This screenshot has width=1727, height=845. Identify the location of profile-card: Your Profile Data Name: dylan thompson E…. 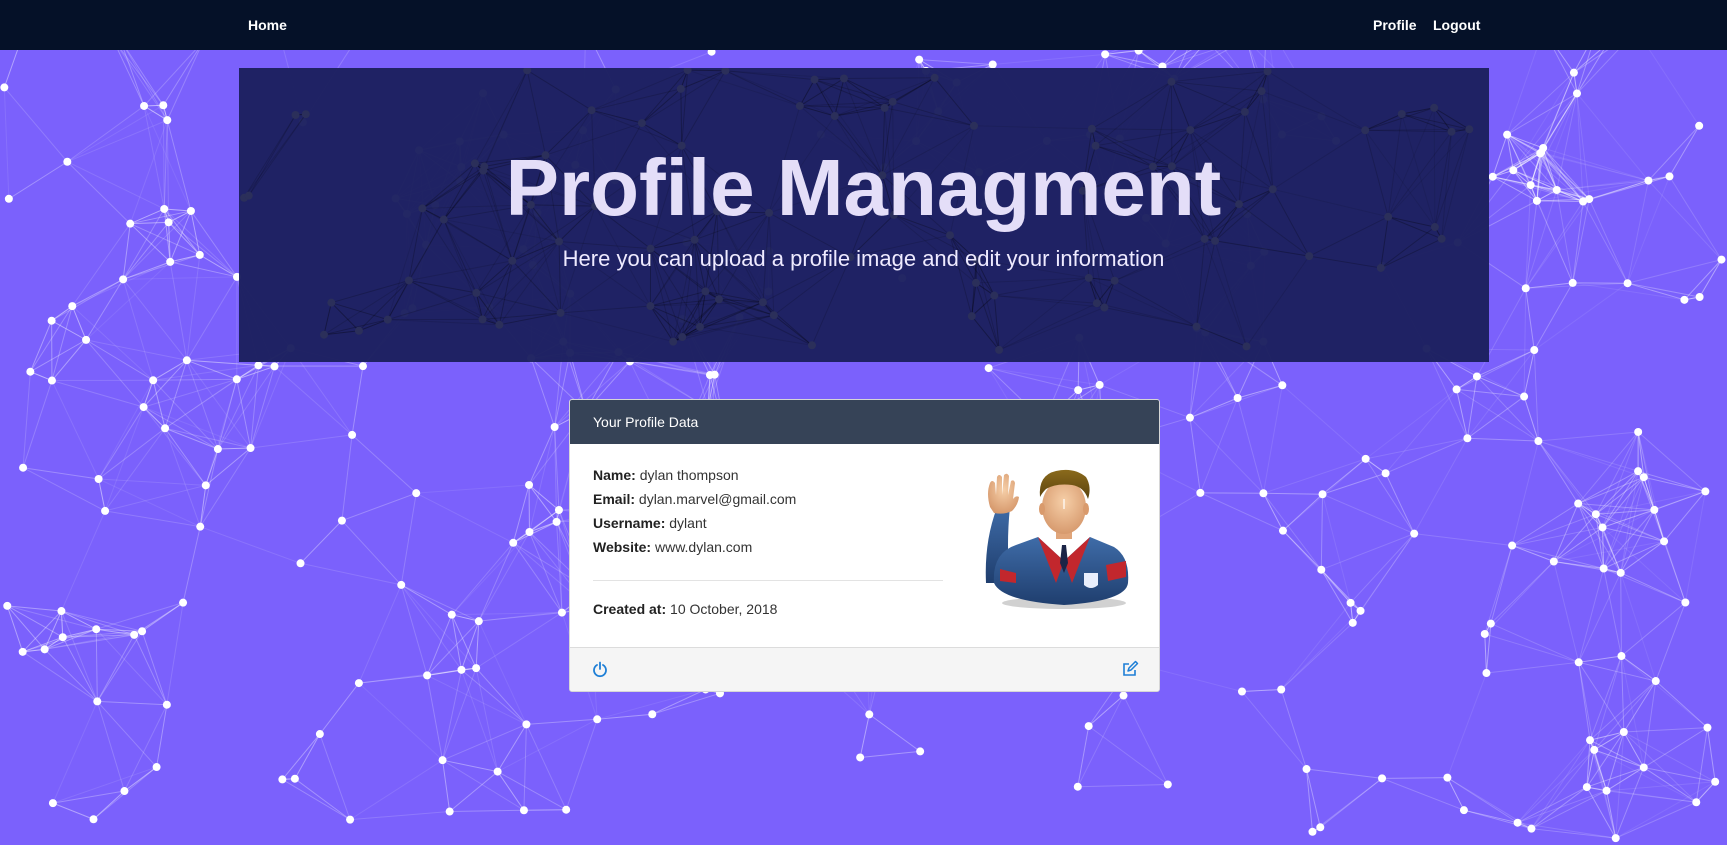
(864, 545).